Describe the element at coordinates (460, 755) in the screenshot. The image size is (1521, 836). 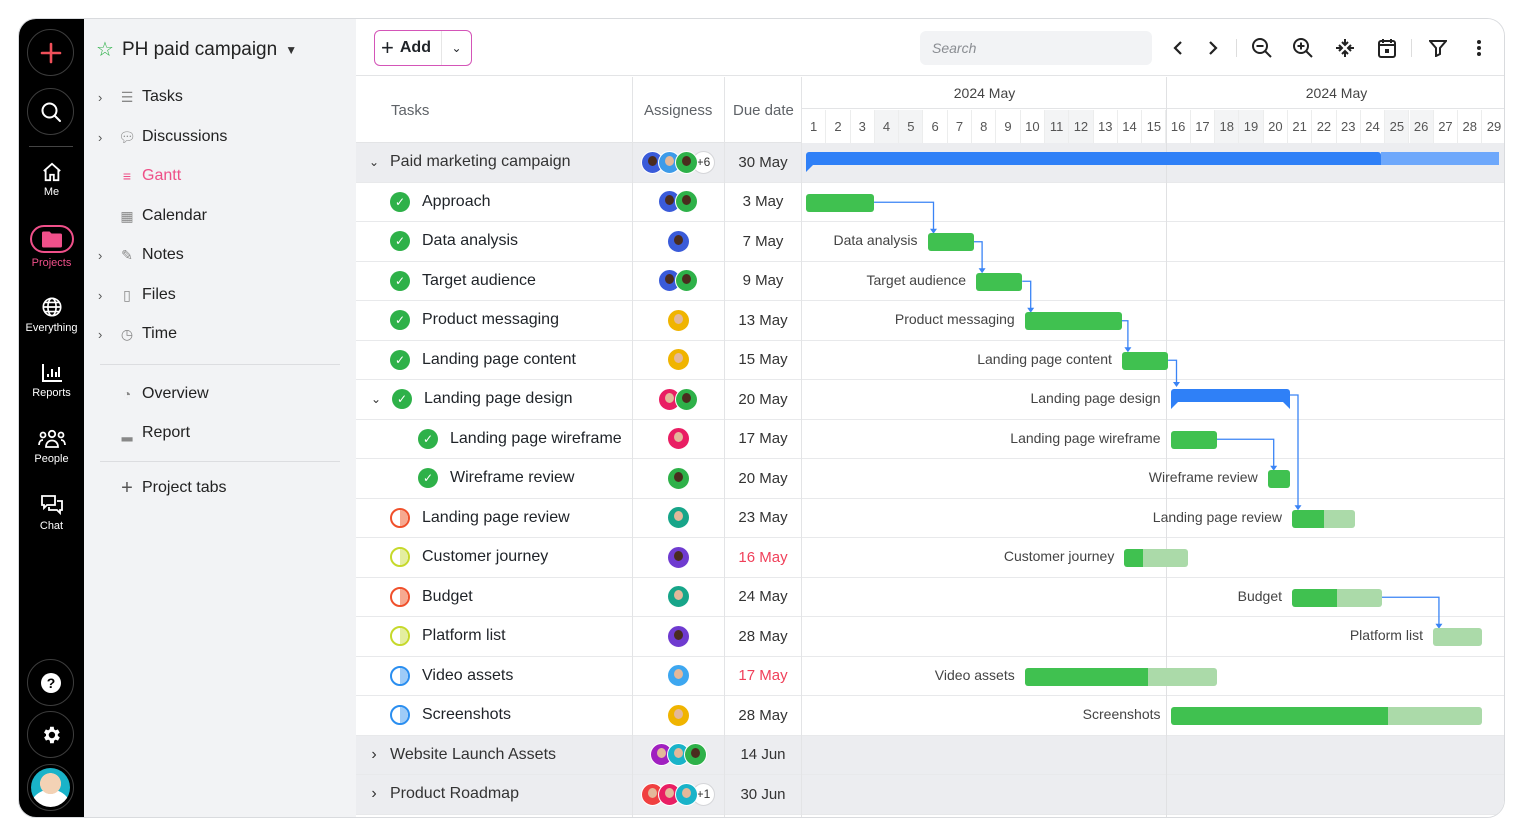
I see `task-cell: › Website Launch Assets` at that location.